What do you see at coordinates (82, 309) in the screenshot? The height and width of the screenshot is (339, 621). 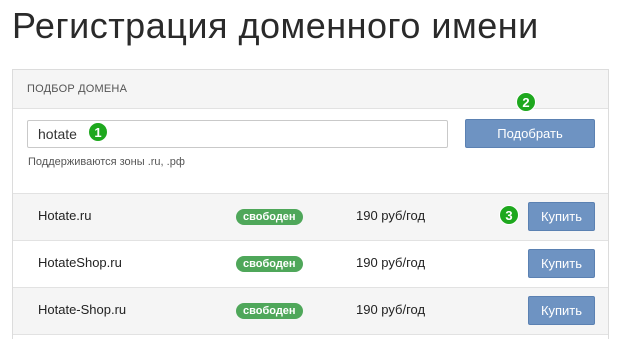 I see `domain-name: Hotate-Shop.ru` at bounding box center [82, 309].